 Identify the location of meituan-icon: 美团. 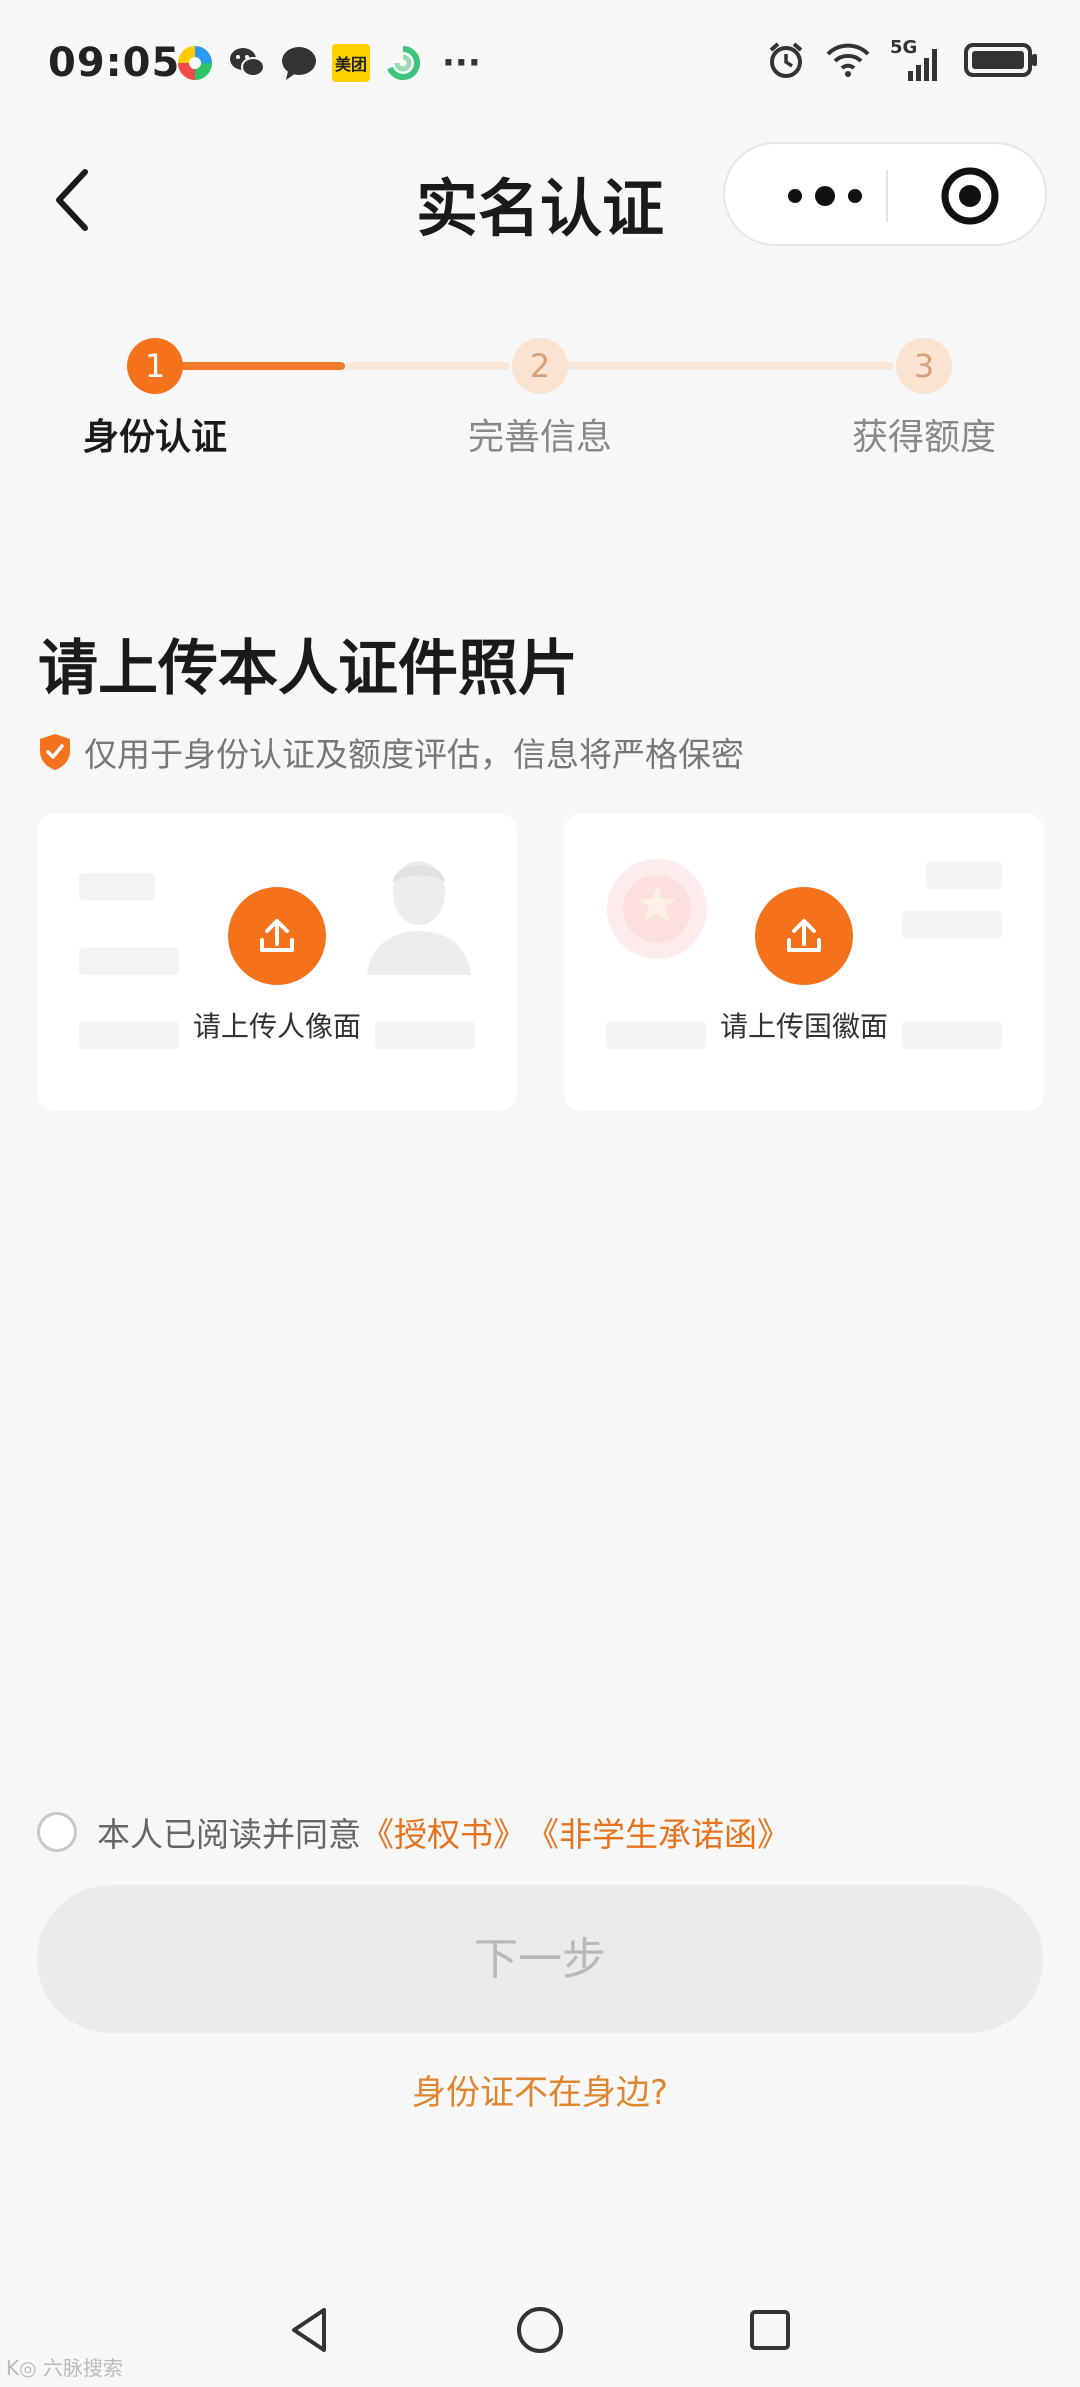
(351, 63).